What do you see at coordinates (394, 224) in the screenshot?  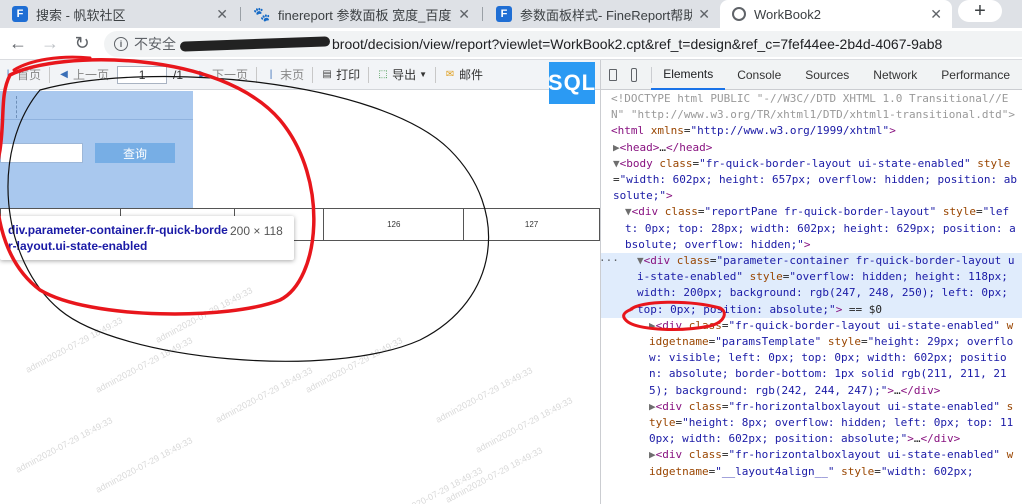 I see `table-cell: 126` at bounding box center [394, 224].